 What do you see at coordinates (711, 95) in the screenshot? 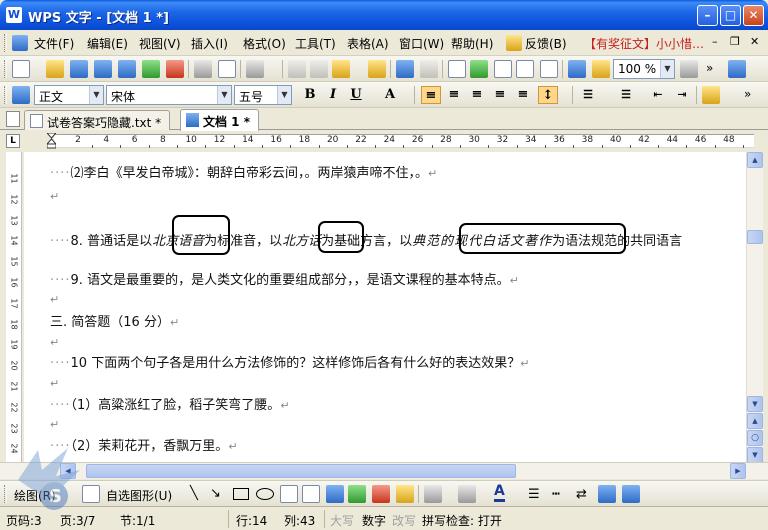
I see `highlight-icon` at bounding box center [711, 95].